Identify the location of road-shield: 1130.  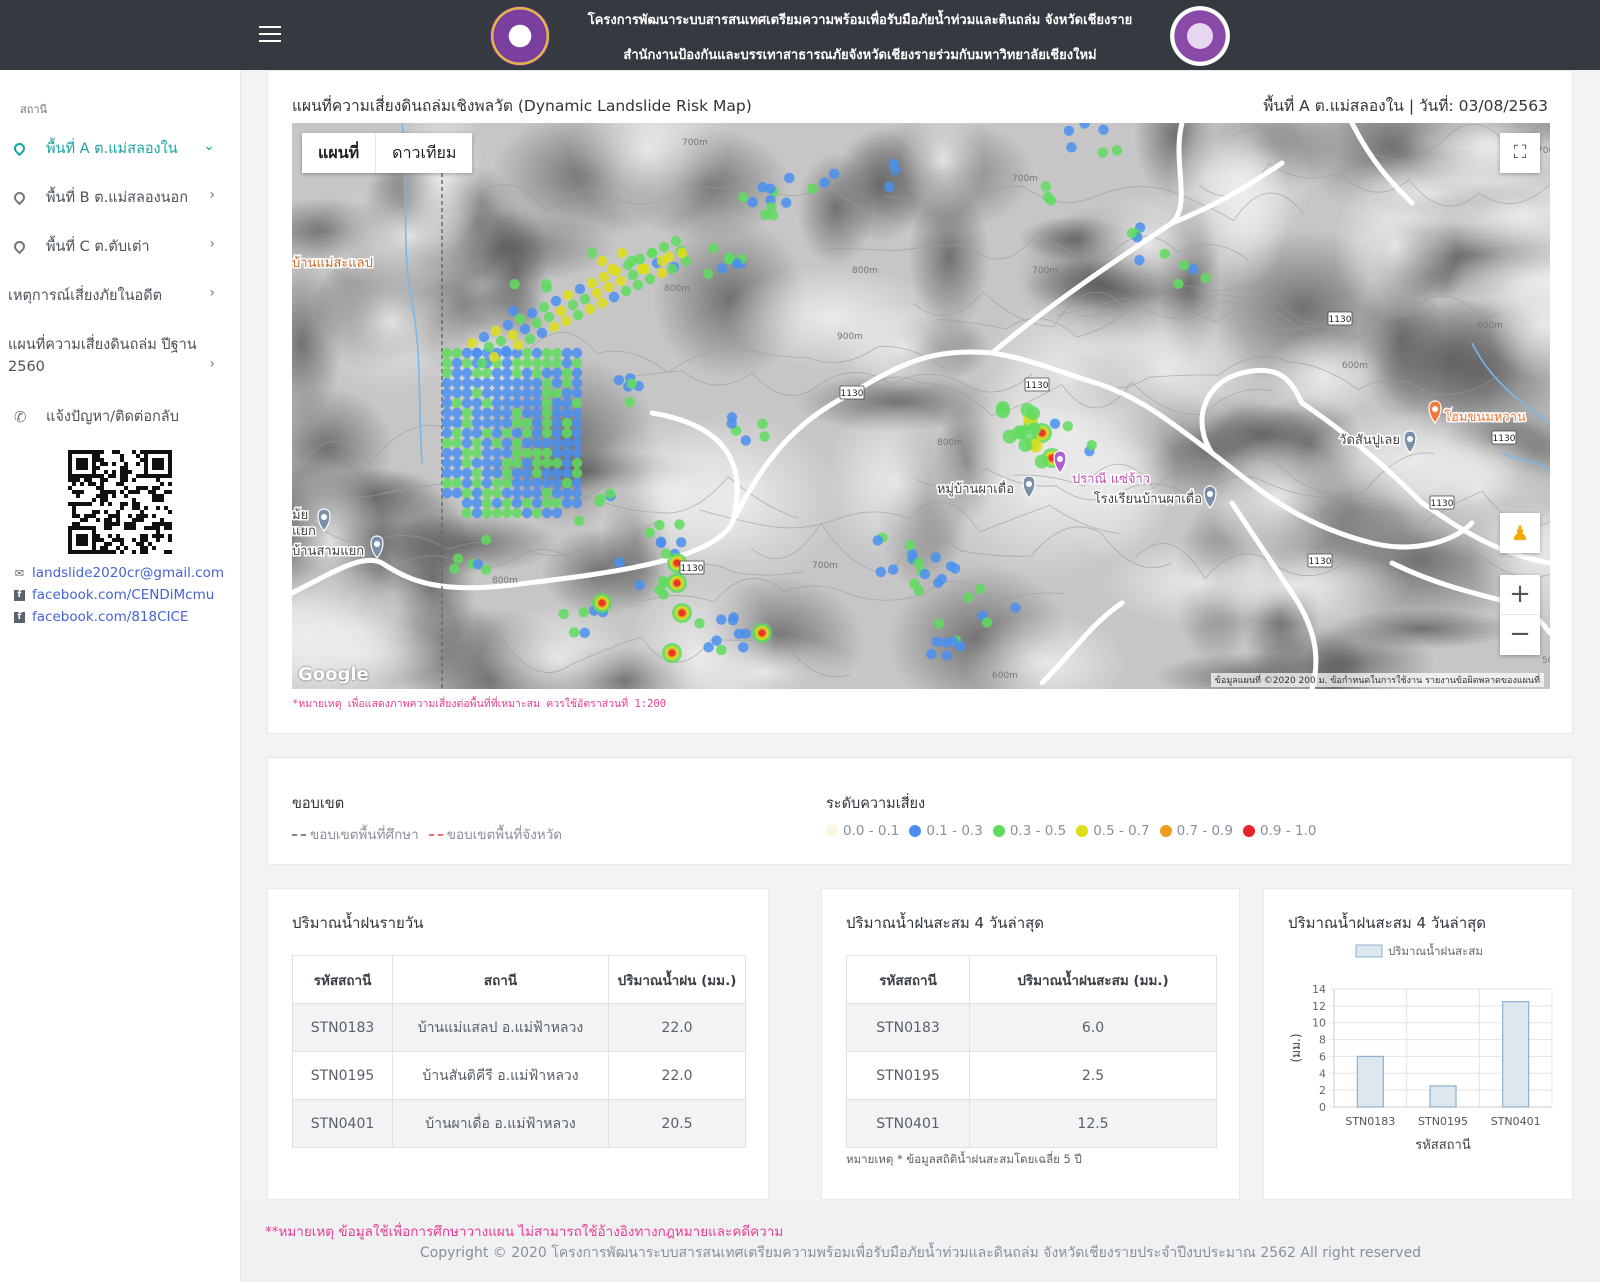
(692, 567).